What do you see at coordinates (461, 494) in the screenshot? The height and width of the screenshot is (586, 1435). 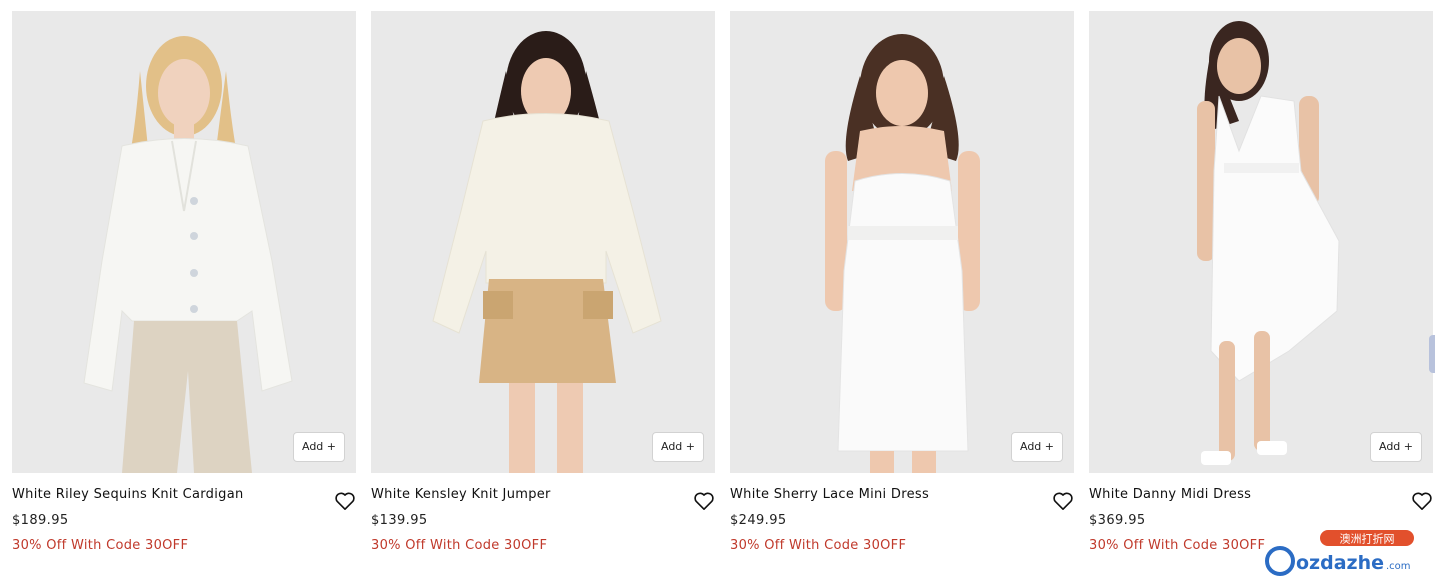 I see `product-name: White Kensley Knit Jumper` at bounding box center [461, 494].